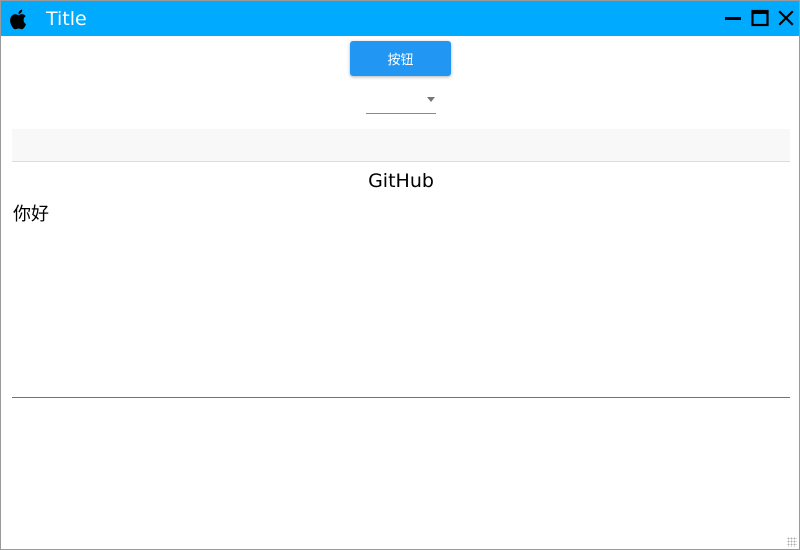 The image size is (800, 550). What do you see at coordinates (31, 214) in the screenshot?
I see `greeting-text: 你好` at bounding box center [31, 214].